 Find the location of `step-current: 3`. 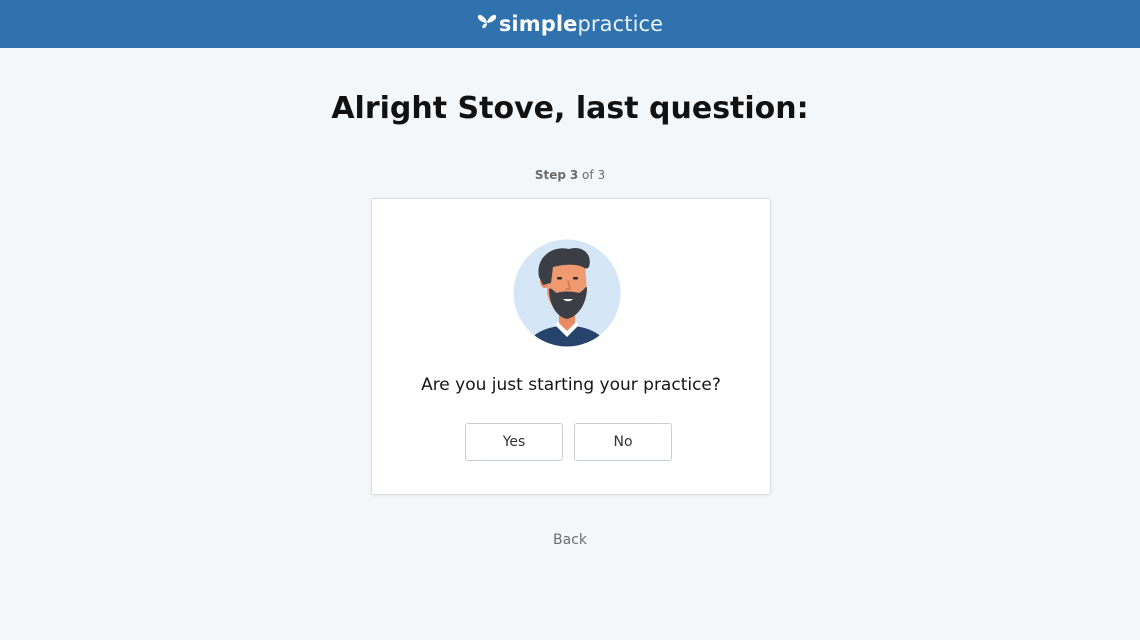

step-current: 3 is located at coordinates (574, 175).